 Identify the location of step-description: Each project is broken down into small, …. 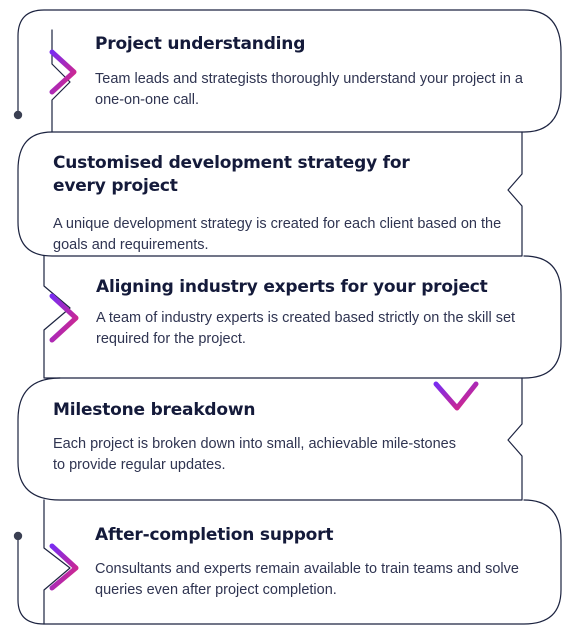
(254, 454).